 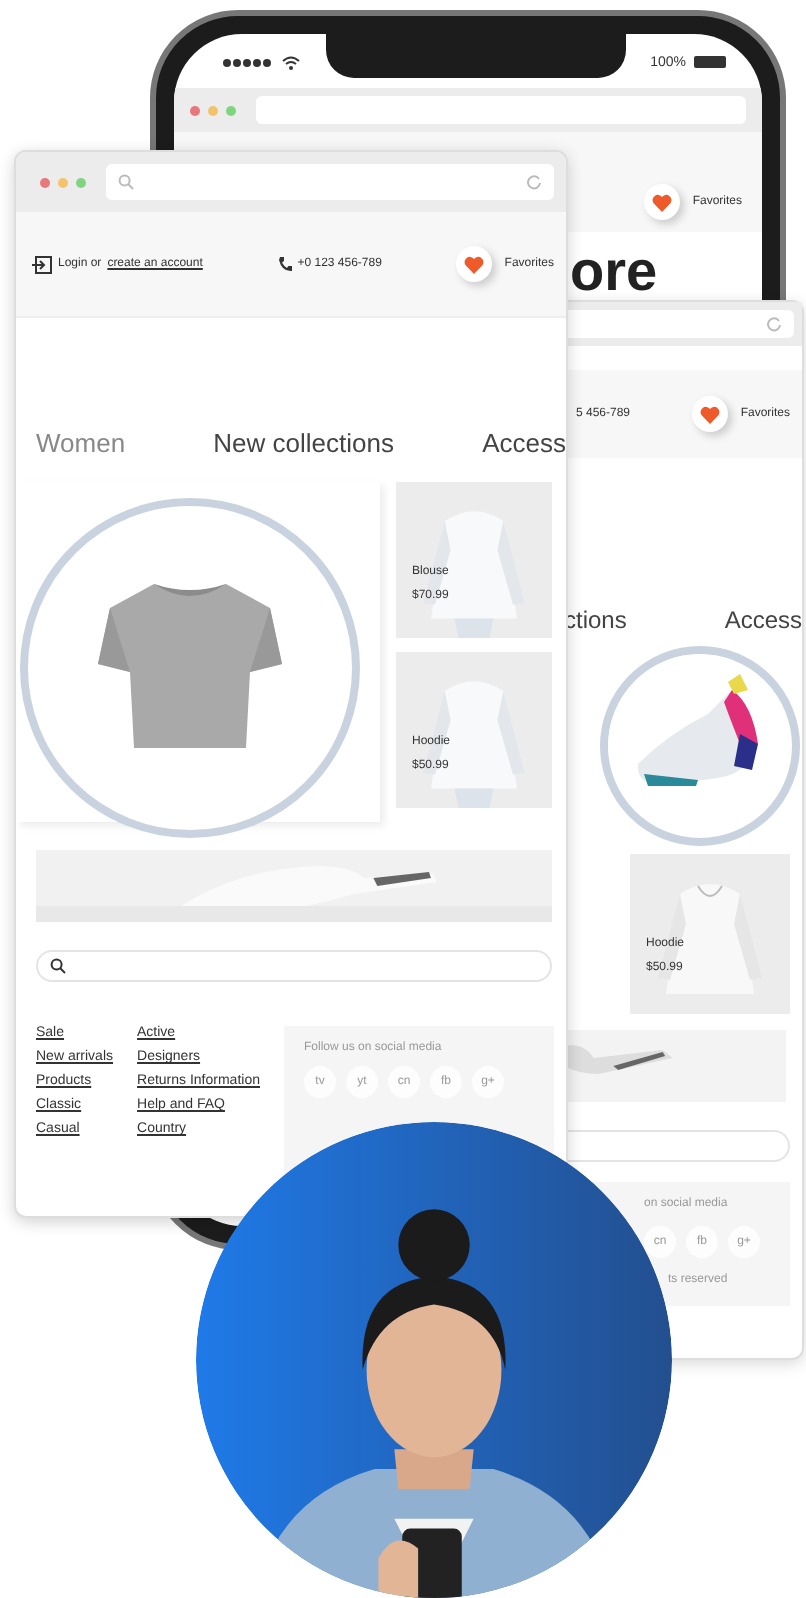 I want to click on search-field, so click(x=294, y=966).